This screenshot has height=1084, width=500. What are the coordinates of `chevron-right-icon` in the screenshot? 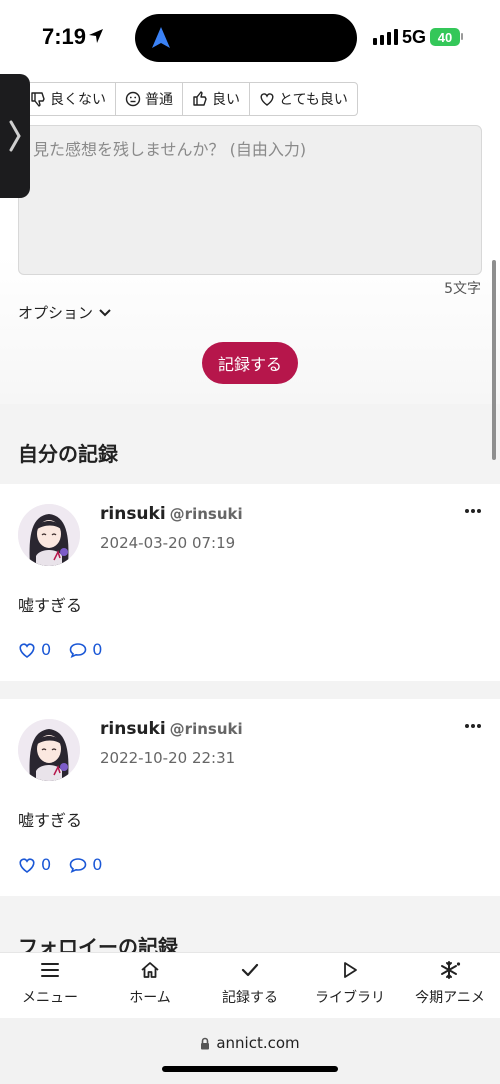 It's located at (15, 136).